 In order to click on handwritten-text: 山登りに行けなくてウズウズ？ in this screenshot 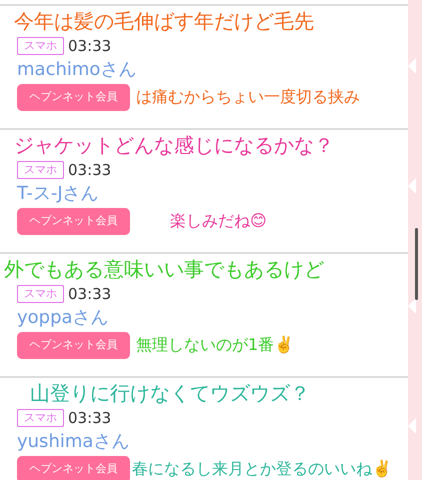, I will do `click(170, 393)`.